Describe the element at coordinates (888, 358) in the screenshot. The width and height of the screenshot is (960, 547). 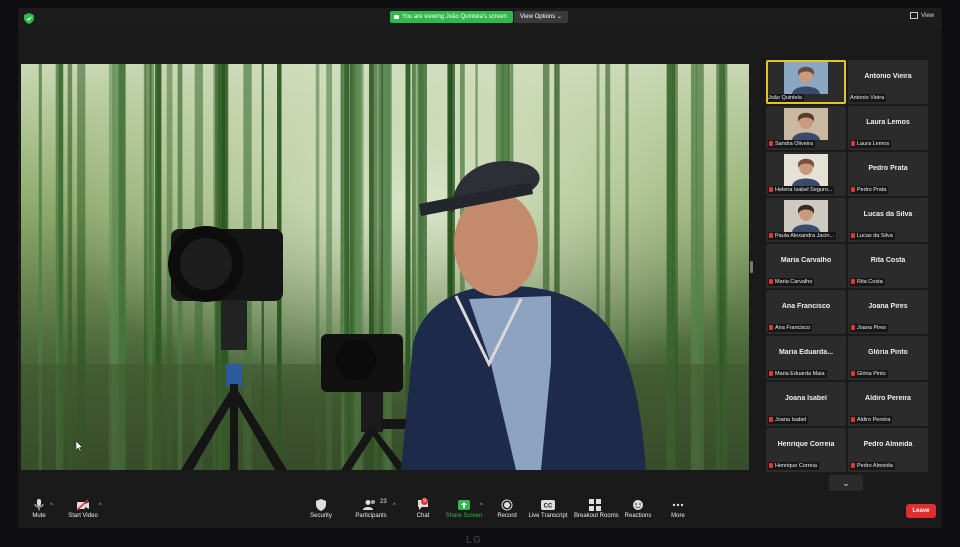
I see `participant-tile: Glória Pinto Glória Pinto` at that location.